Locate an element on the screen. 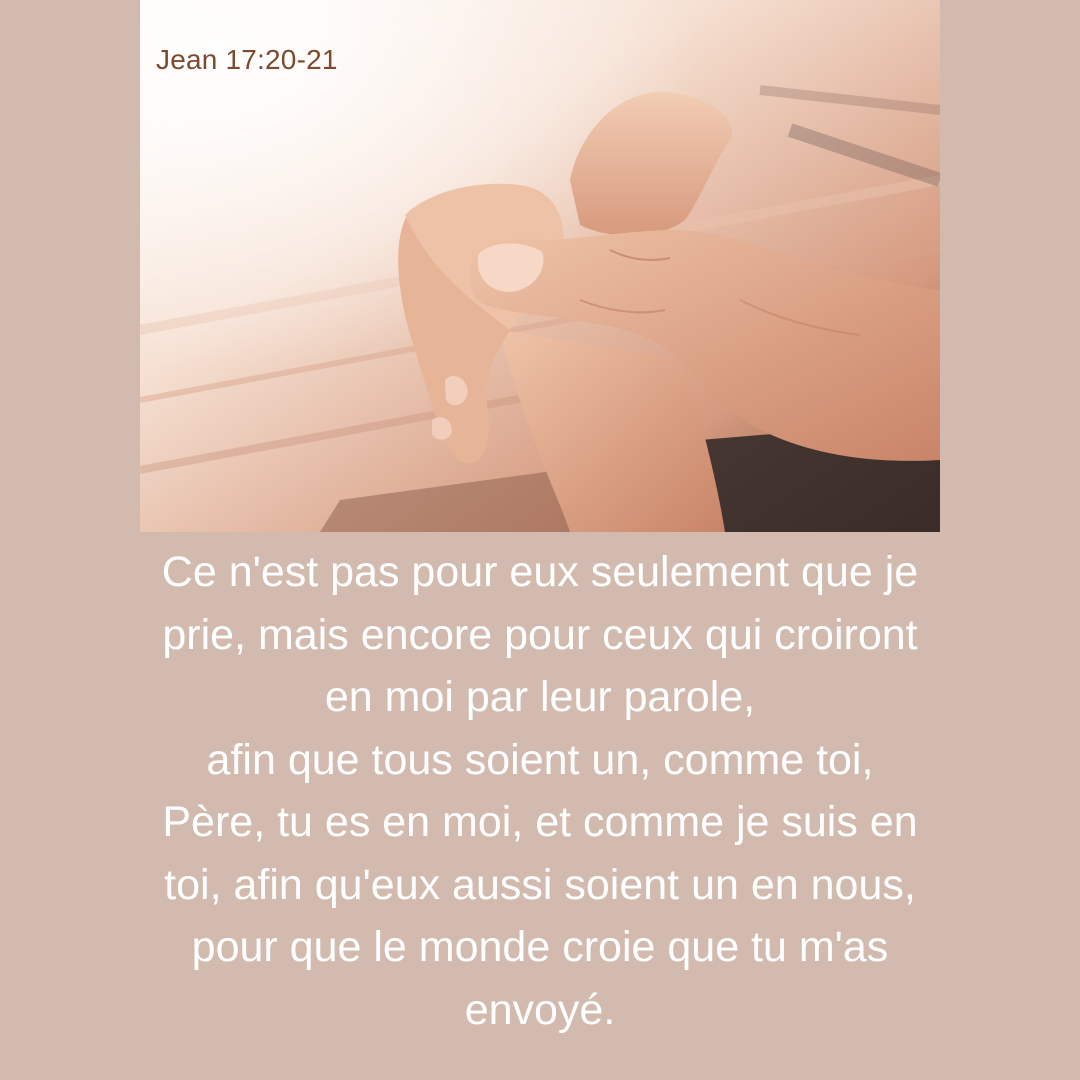 This screenshot has width=1080, height=1080. verse-line: prie, mais encore pour ceux qui croiront is located at coordinates (540, 634).